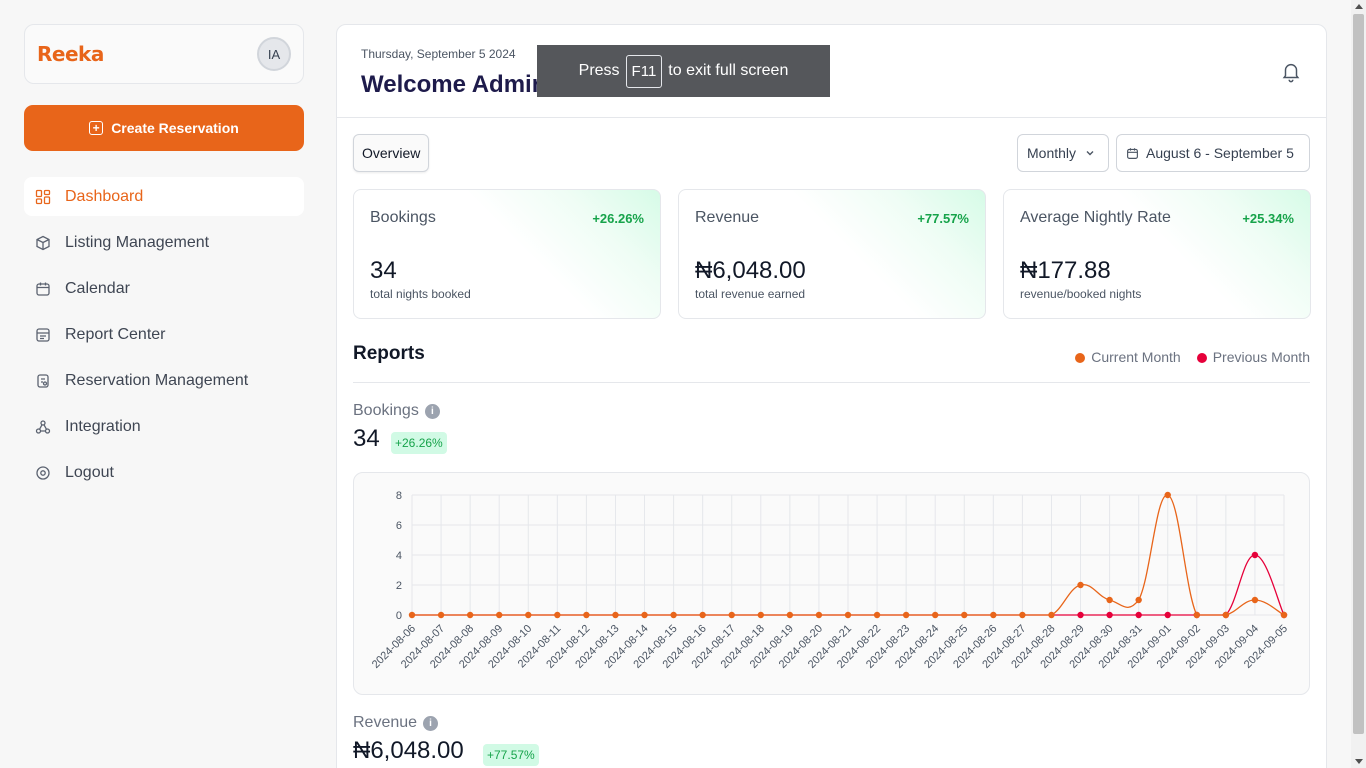 This screenshot has height=768, width=1366. Describe the element at coordinates (97, 288) in the screenshot. I see `sidebar-item-label: Calendar` at that location.